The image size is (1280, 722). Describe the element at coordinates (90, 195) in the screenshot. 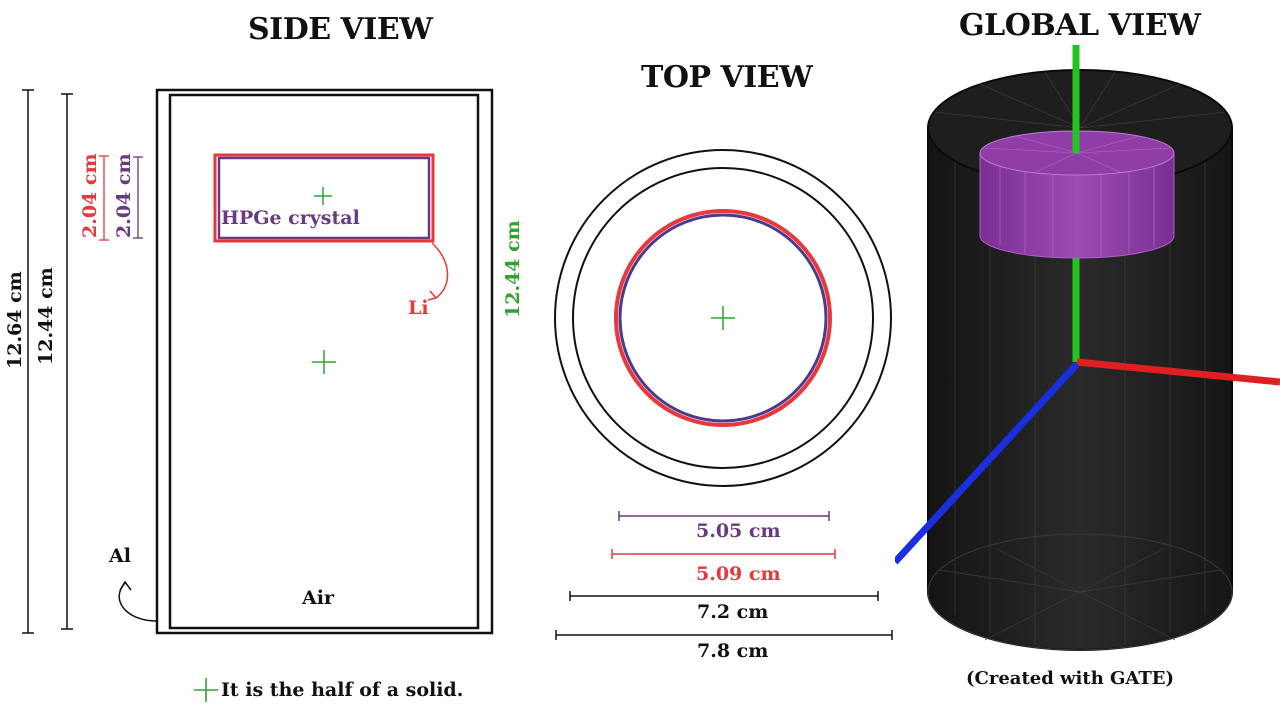

I see `li-height-label: 2.04 cm` at that location.